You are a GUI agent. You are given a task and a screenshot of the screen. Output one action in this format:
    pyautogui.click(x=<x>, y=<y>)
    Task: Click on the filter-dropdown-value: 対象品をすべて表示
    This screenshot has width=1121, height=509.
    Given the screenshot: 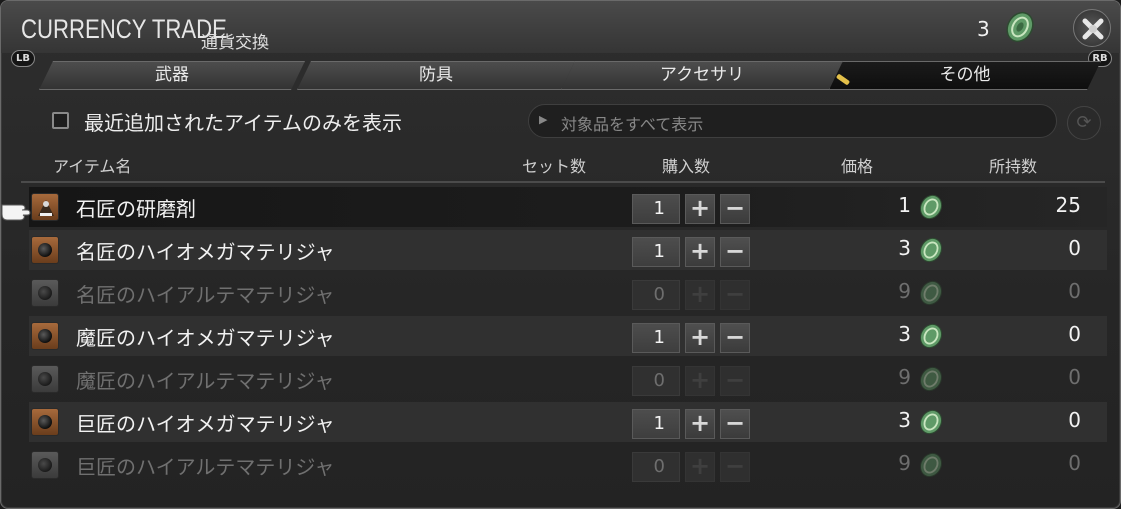 What is the action you would take?
    pyautogui.click(x=632, y=124)
    